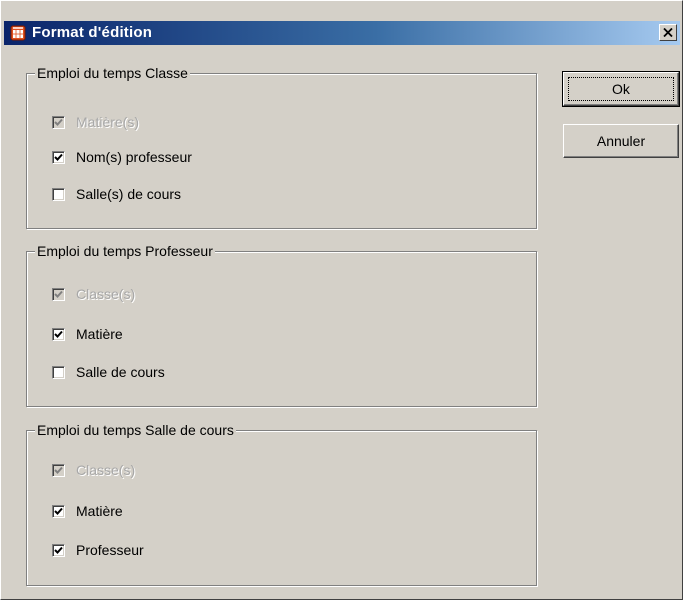 The height and width of the screenshot is (600, 683). I want to click on ok-button: Ok, so click(621, 89).